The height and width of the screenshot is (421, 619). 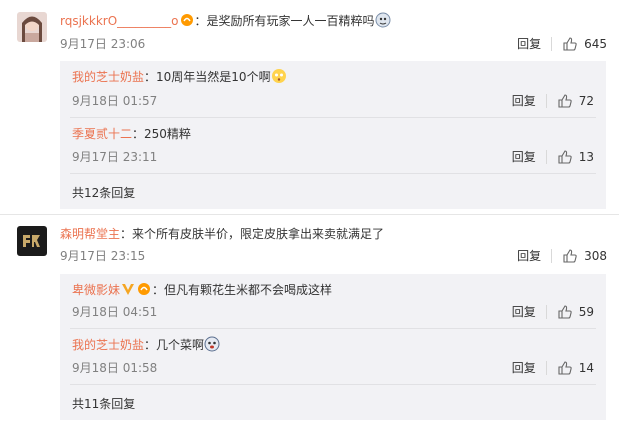 What do you see at coordinates (103, 403) in the screenshot?
I see `more-replies-link: 共11条回复` at bounding box center [103, 403].